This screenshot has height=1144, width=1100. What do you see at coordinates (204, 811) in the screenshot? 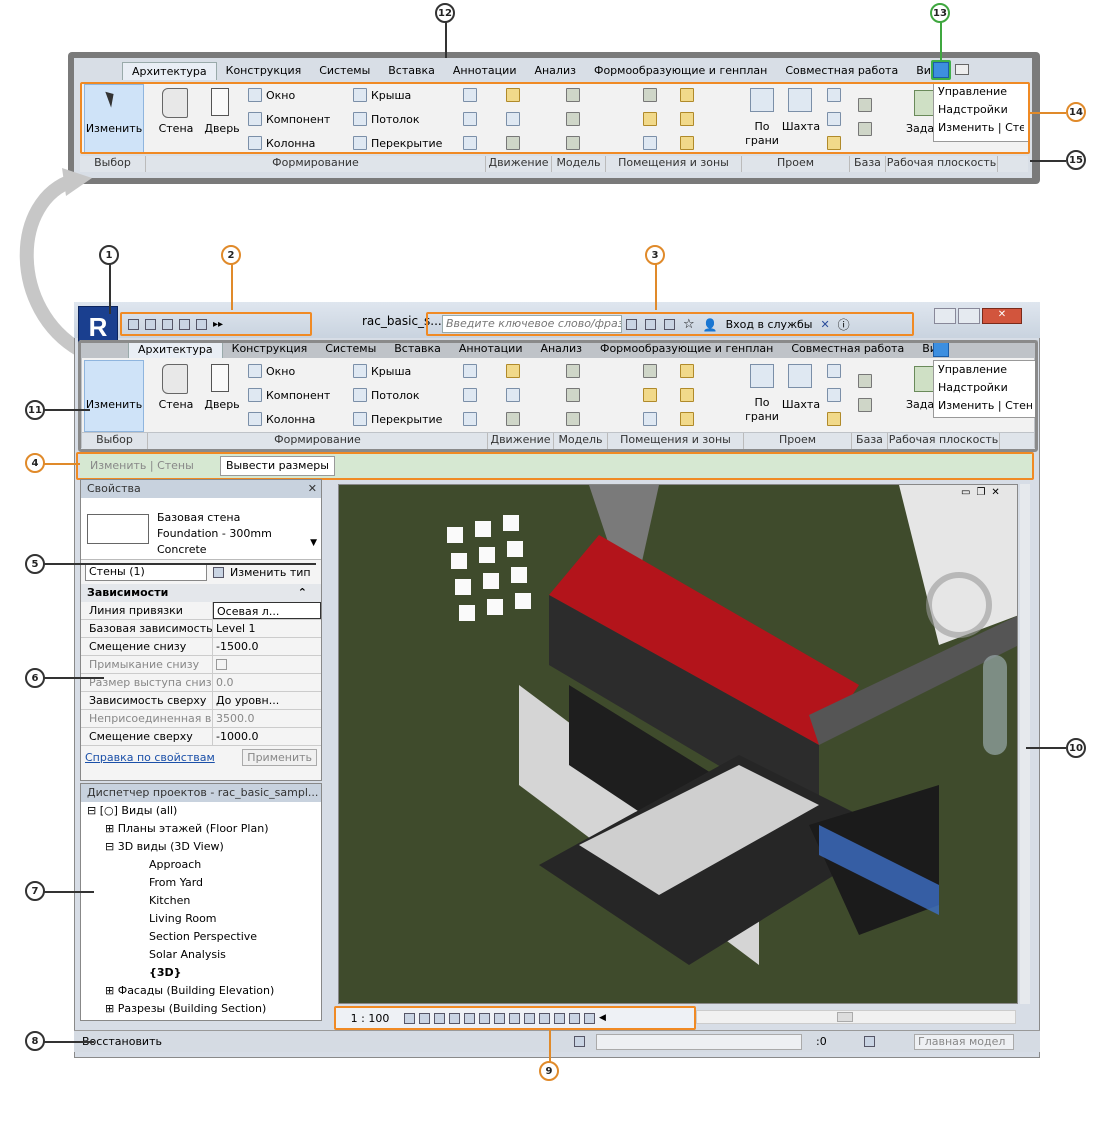
I see `tree-item-views: ⊟ [○] Виды (all)` at bounding box center [204, 811].